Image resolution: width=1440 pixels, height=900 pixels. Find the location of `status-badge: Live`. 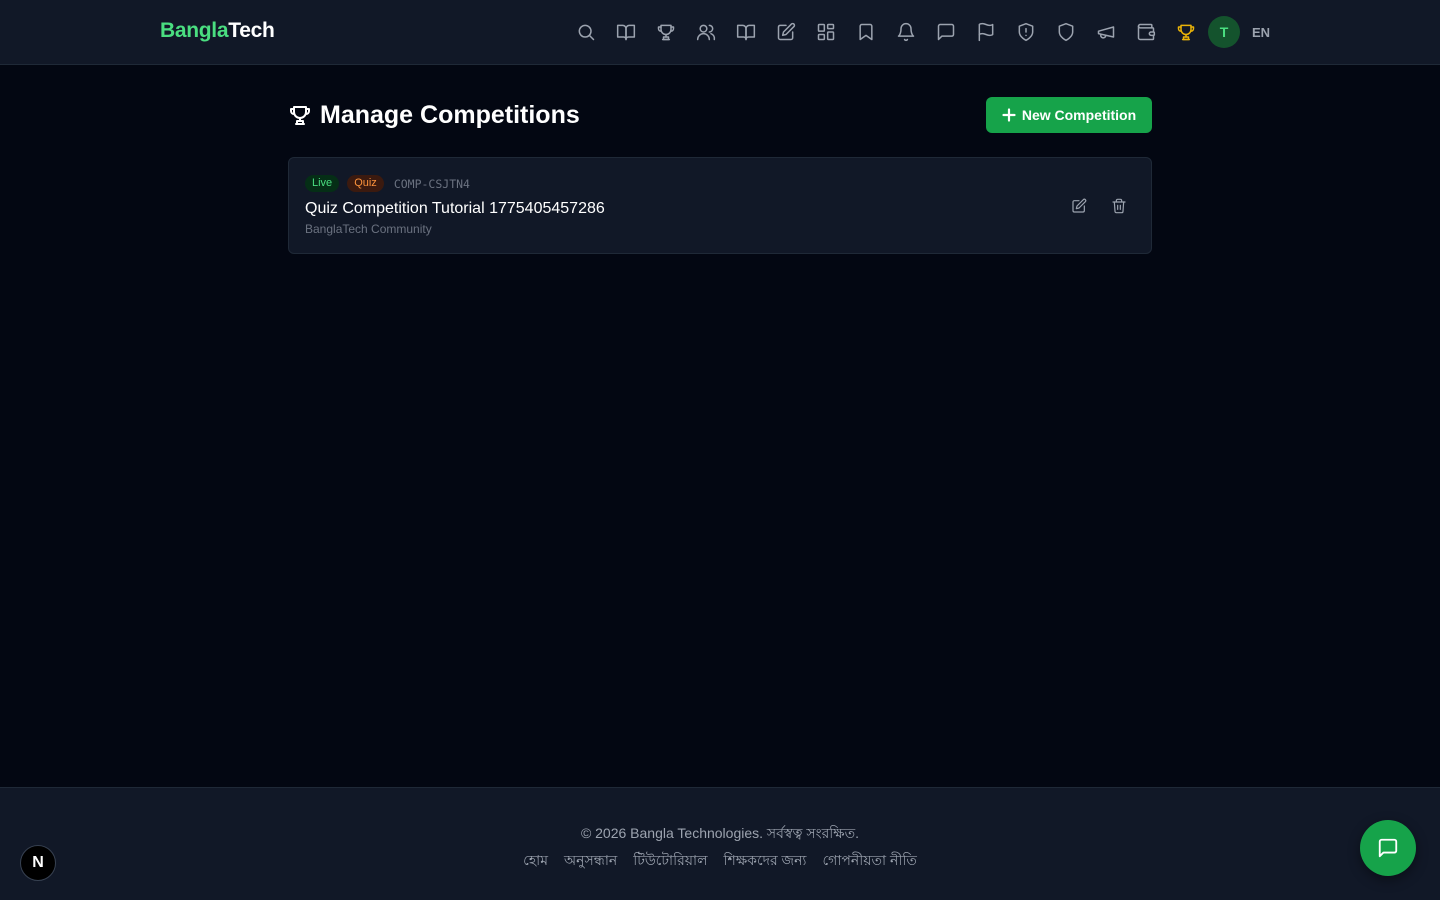

status-badge: Live is located at coordinates (322, 183).